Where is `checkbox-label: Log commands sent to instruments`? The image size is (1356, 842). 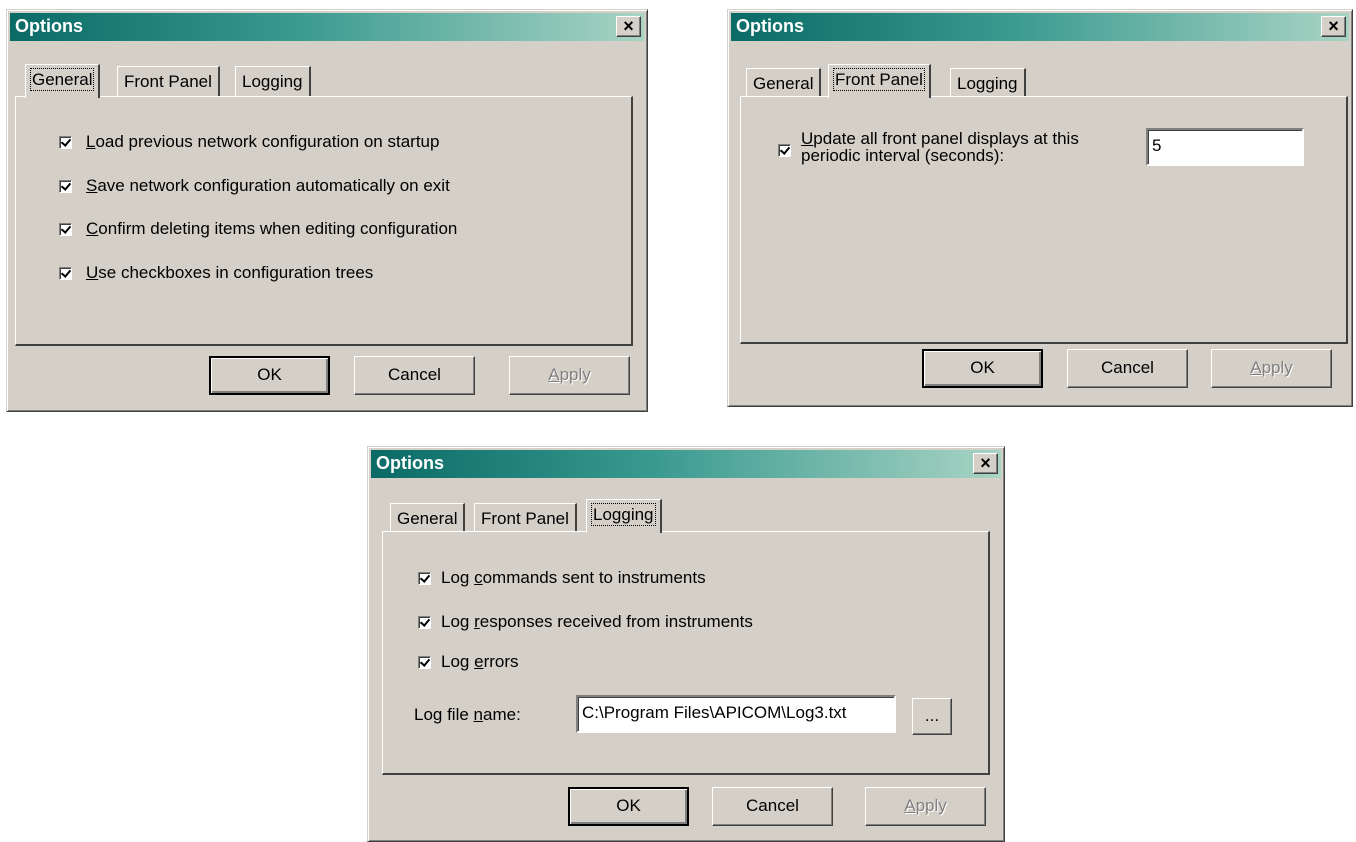 checkbox-label: Log commands sent to instruments is located at coordinates (573, 577).